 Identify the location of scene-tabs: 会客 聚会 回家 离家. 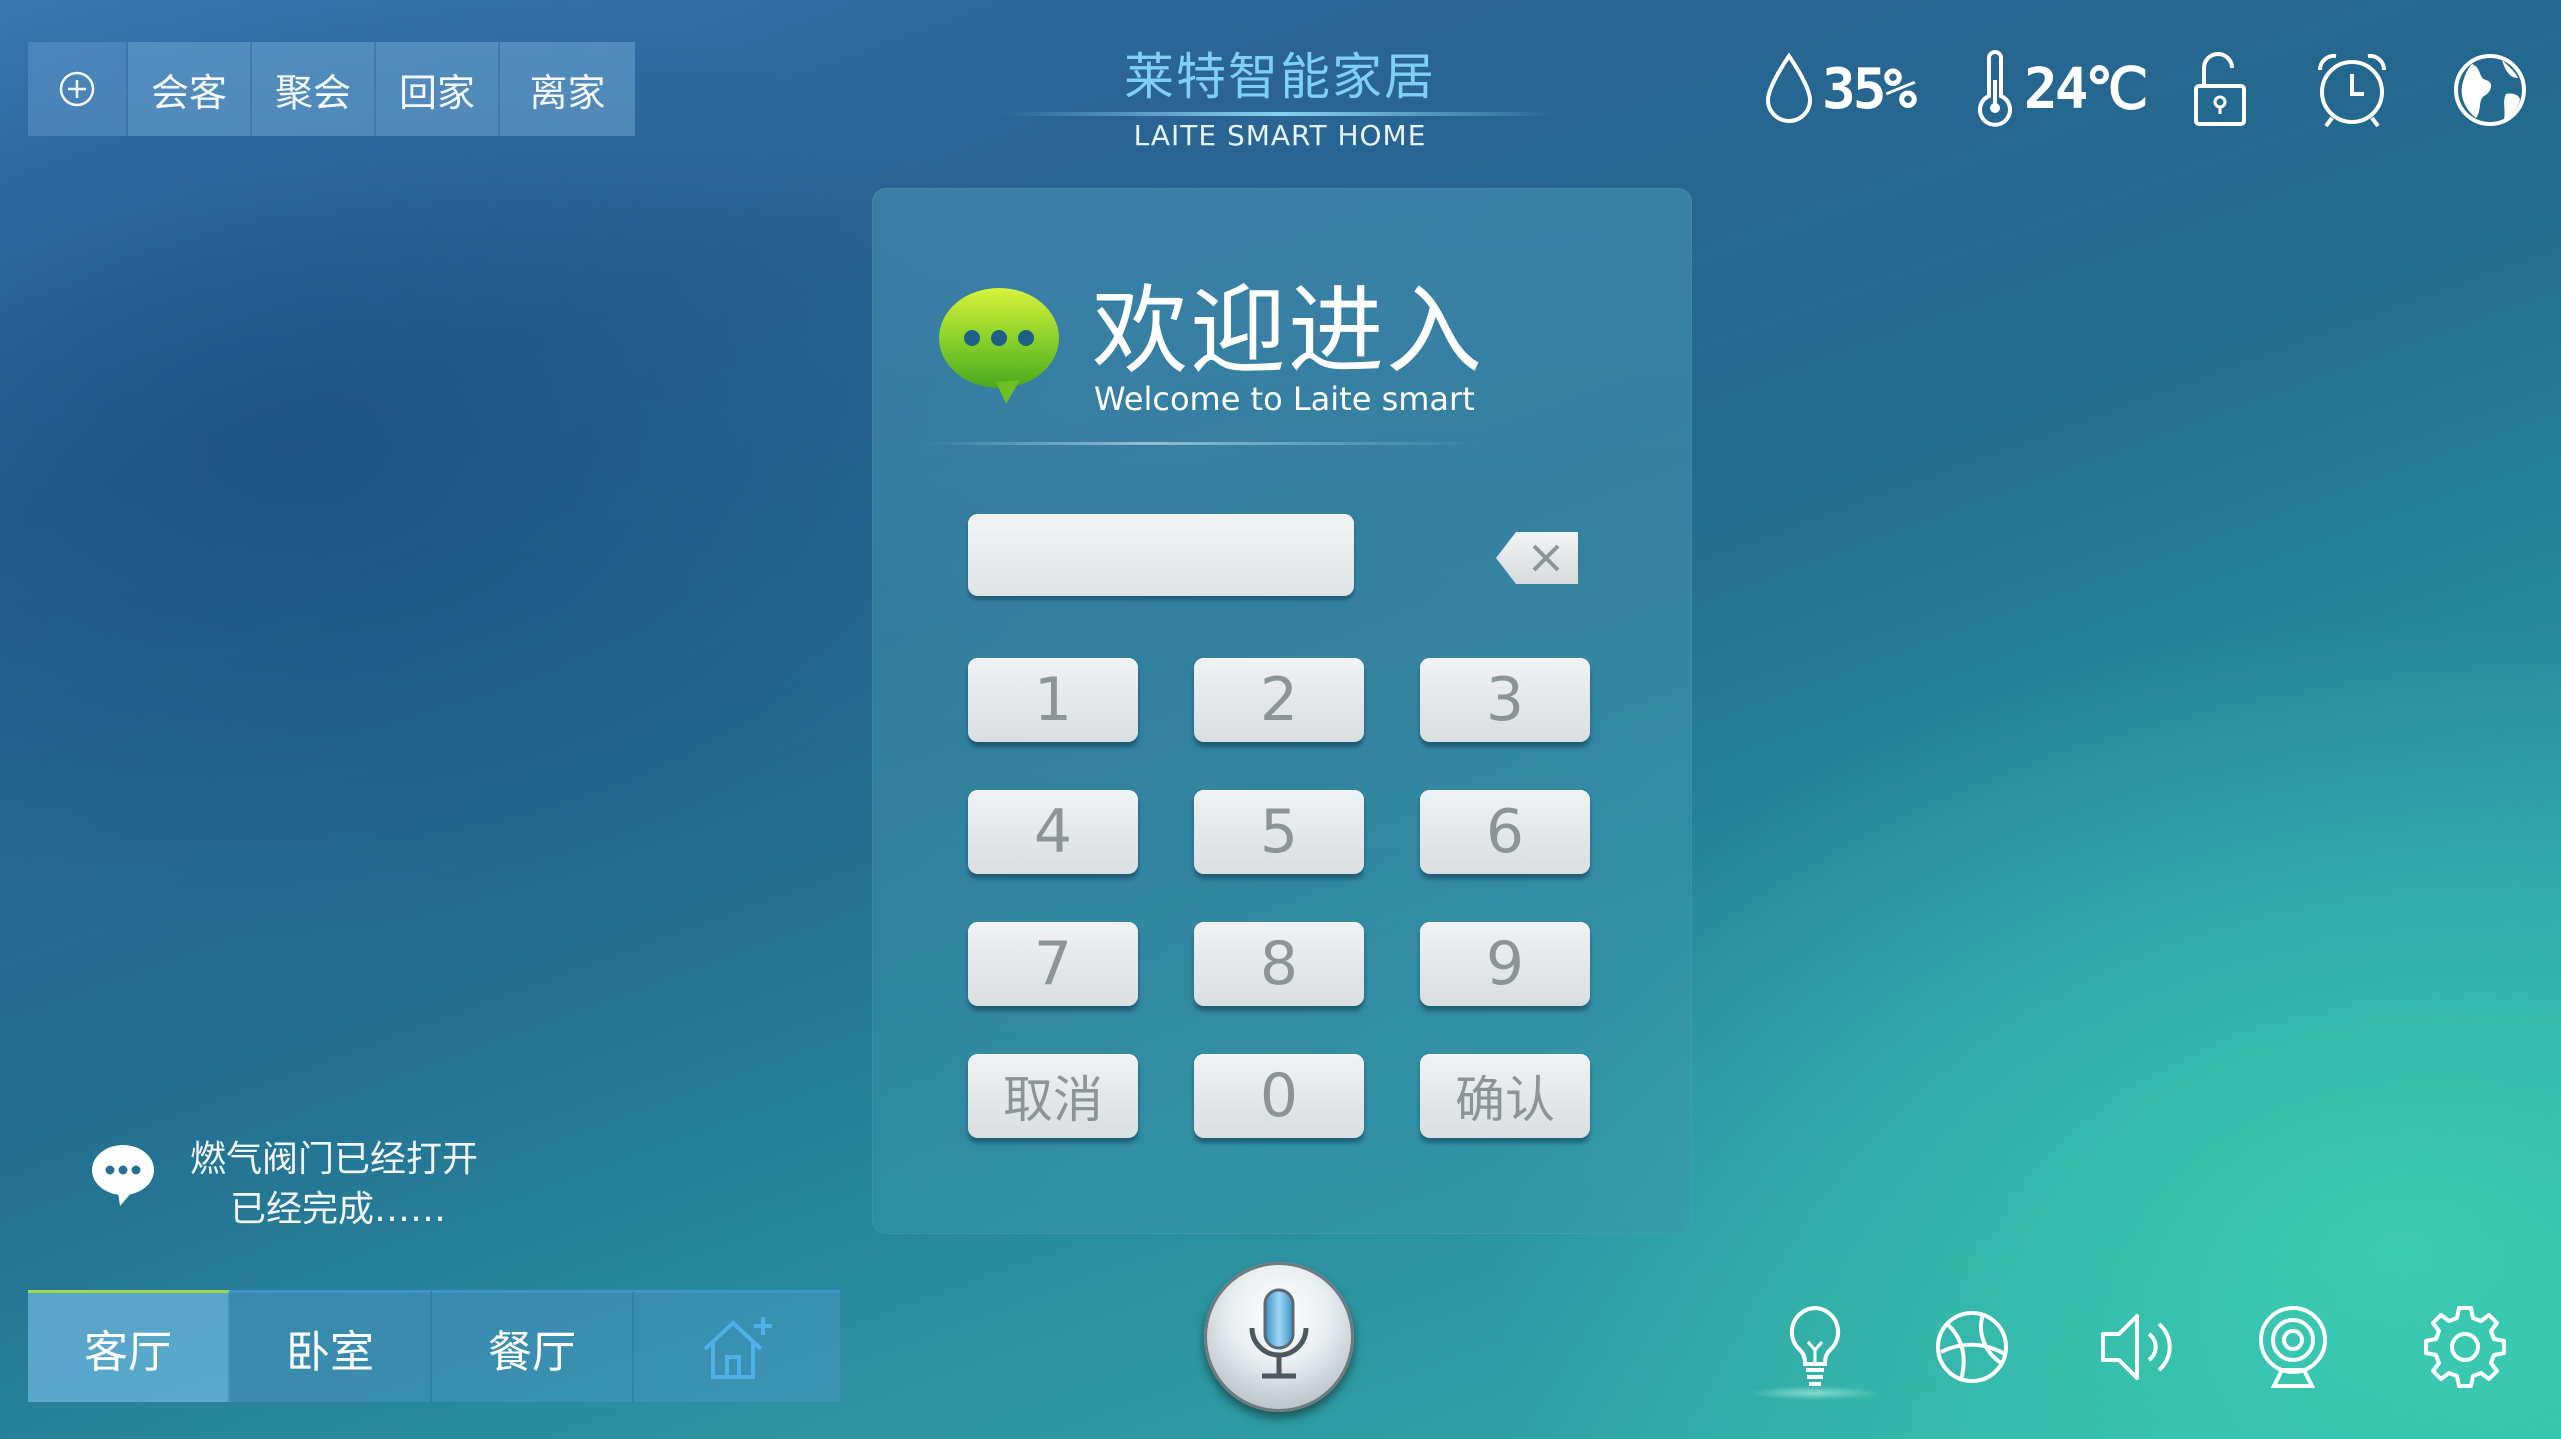
(331, 89).